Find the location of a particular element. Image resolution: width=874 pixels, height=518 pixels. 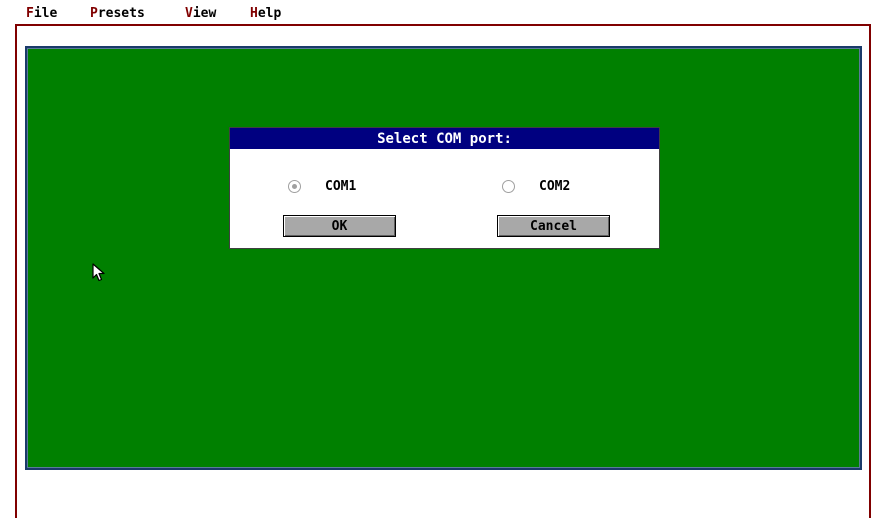

menu-help-label: elp is located at coordinates (269, 13).